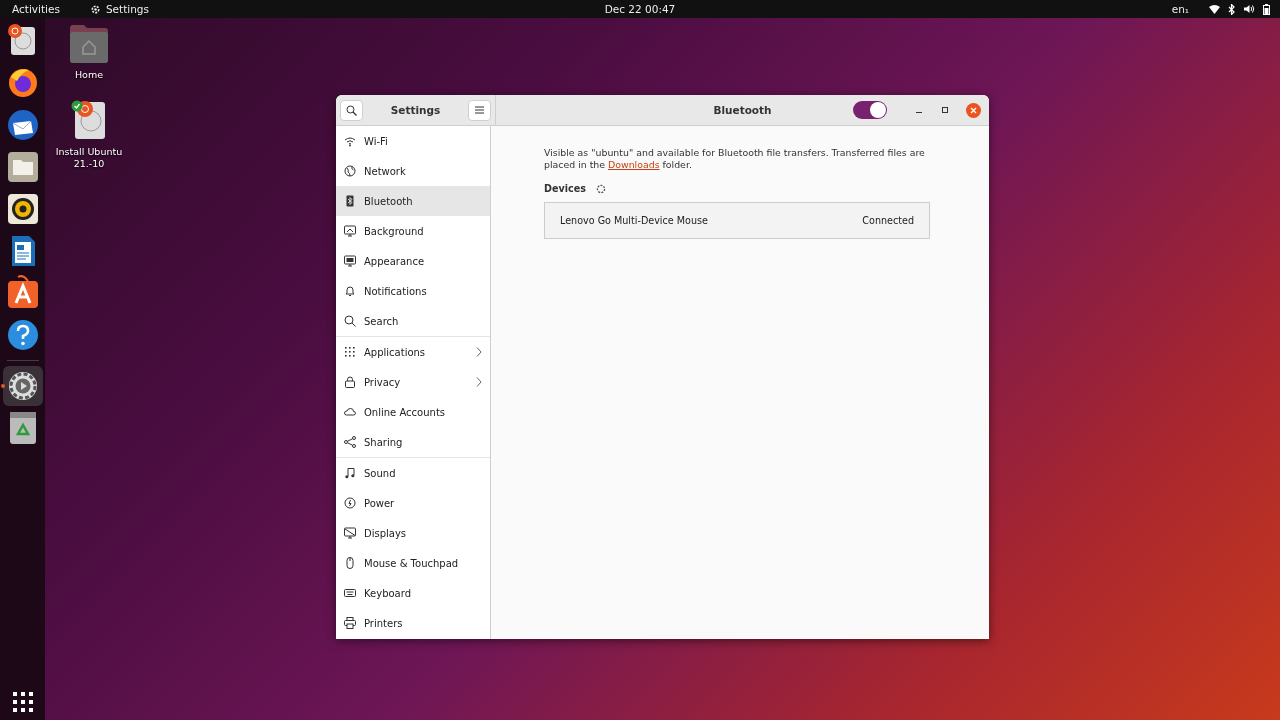 The height and width of the screenshot is (720, 1280). I want to click on spinner-icon, so click(600, 188).